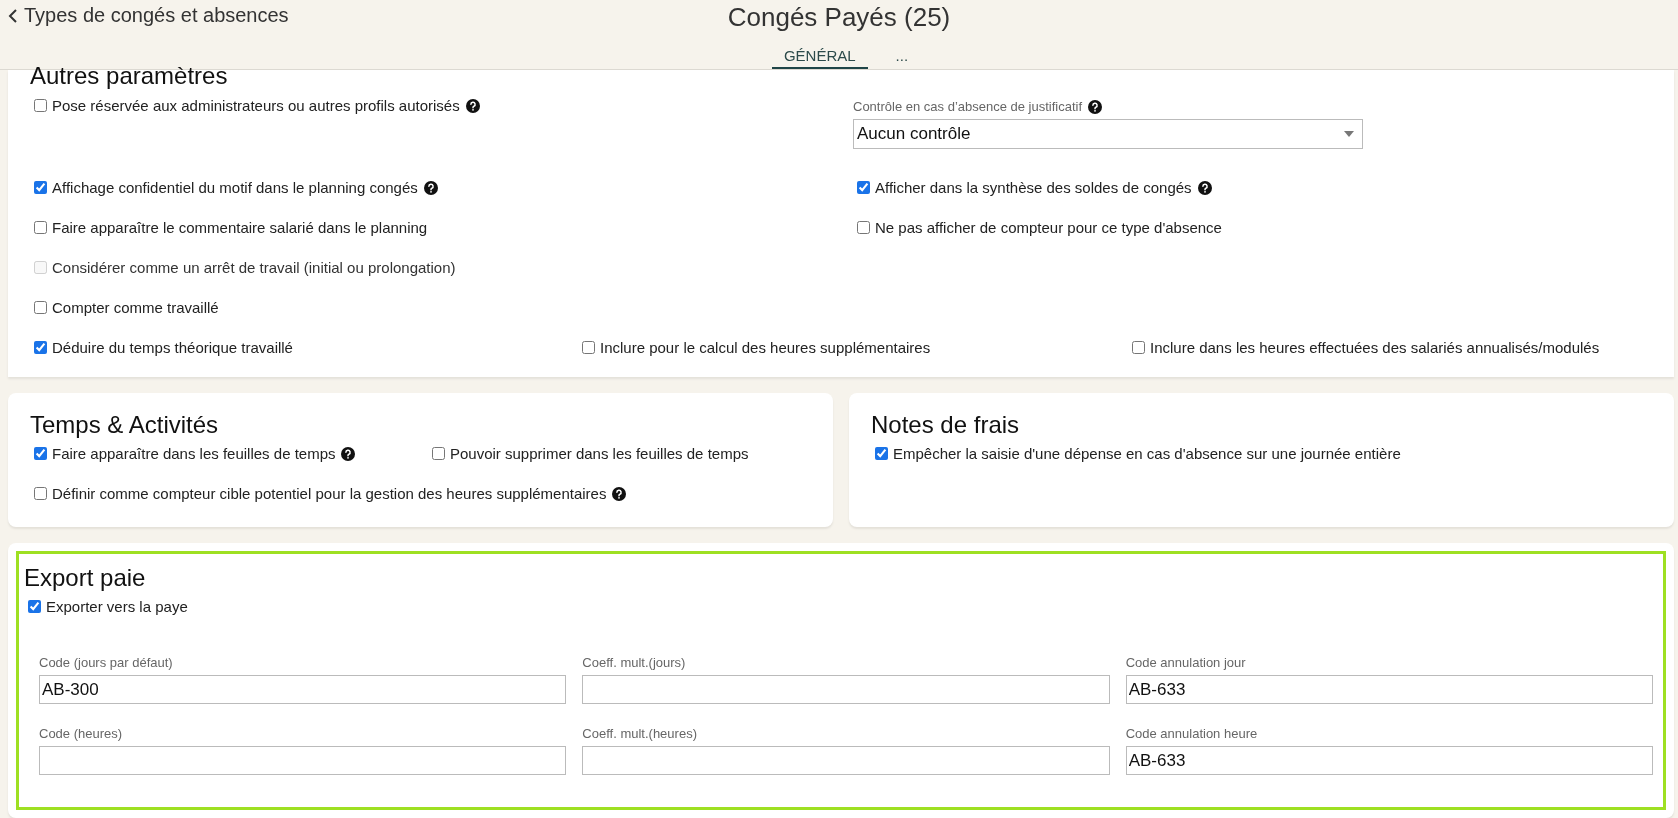 The height and width of the screenshot is (818, 1678). Describe the element at coordinates (1192, 733) in the screenshot. I see `field-label: Code annulation heure` at that location.